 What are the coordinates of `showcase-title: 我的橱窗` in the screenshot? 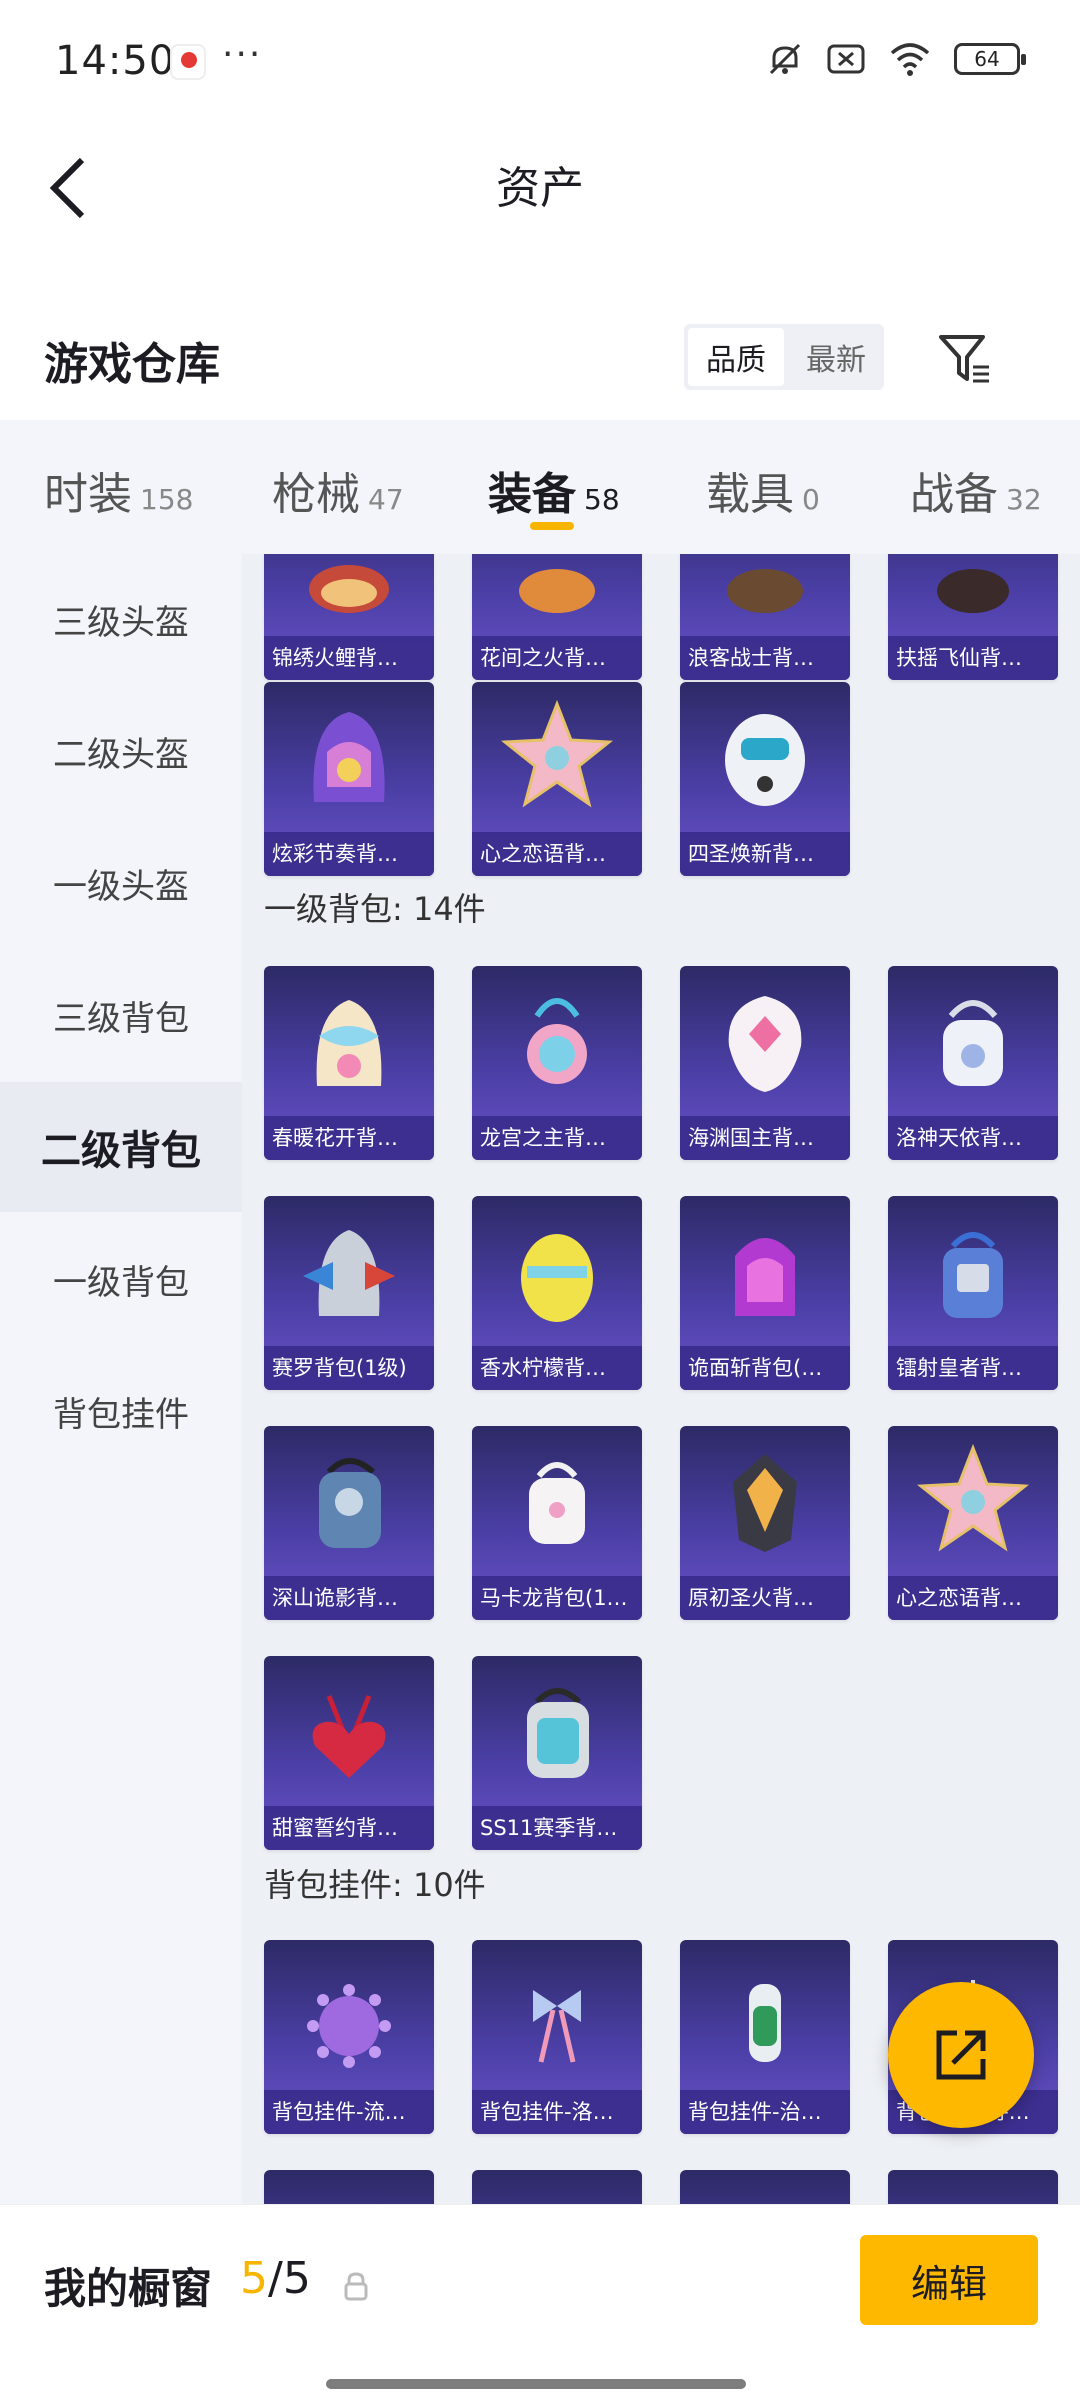 It's located at (128, 2288).